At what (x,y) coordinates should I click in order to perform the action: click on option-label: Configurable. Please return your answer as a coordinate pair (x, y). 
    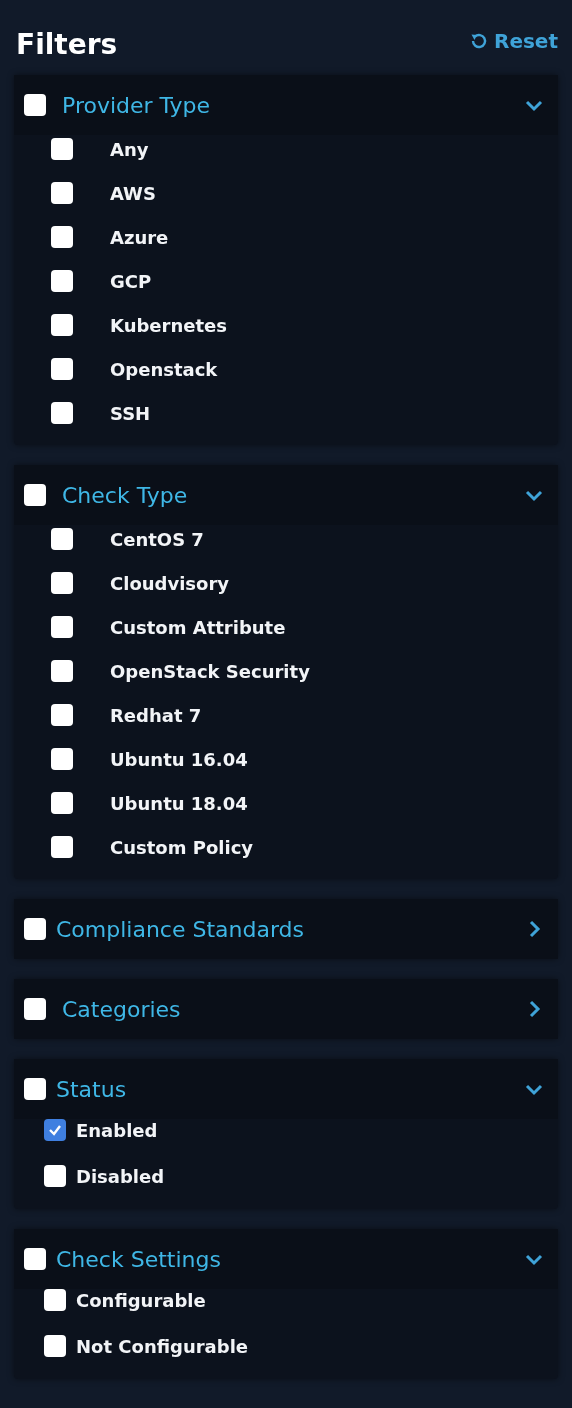
    Looking at the image, I should click on (141, 1300).